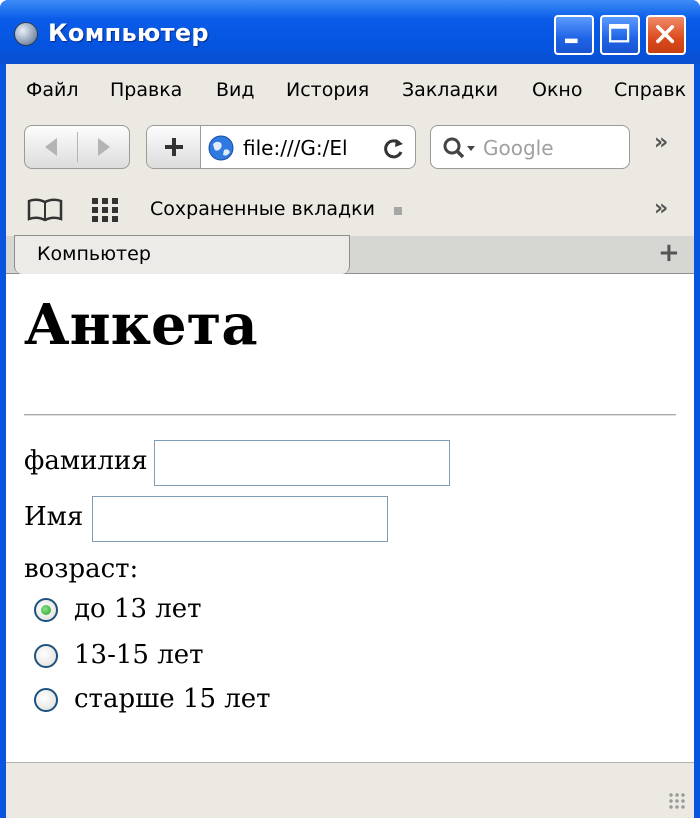 The width and height of the screenshot is (700, 818). What do you see at coordinates (139, 655) in the screenshot?
I see `age-option-label: 13-15 лет` at bounding box center [139, 655].